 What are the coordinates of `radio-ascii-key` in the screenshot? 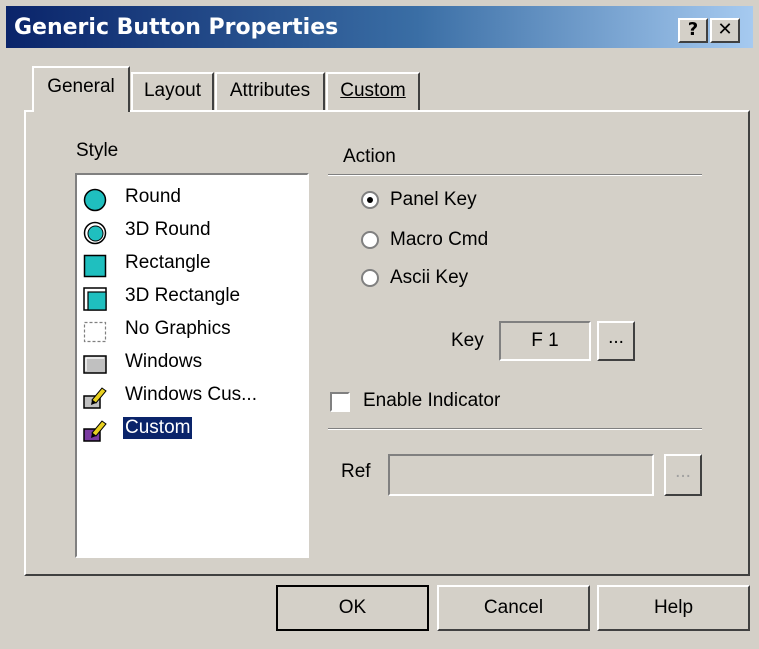 It's located at (370, 278).